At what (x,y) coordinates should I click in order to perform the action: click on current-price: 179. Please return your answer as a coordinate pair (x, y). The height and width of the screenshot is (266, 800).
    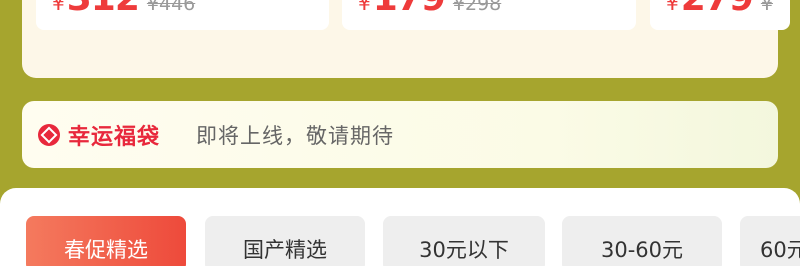
    Looking at the image, I should click on (409, 9).